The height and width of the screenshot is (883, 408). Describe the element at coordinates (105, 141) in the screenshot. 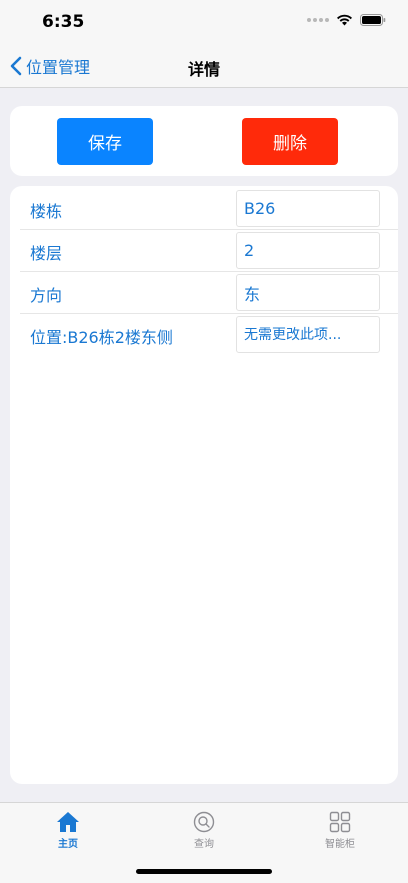

I see `save-button: 保存` at that location.